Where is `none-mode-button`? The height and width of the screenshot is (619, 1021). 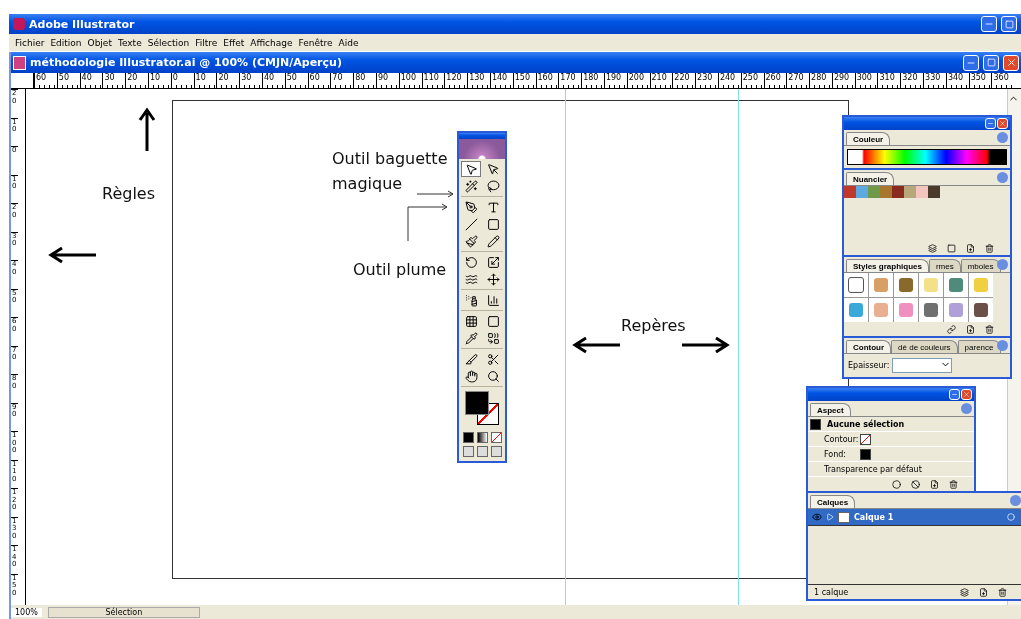 none-mode-button is located at coordinates (496, 437).